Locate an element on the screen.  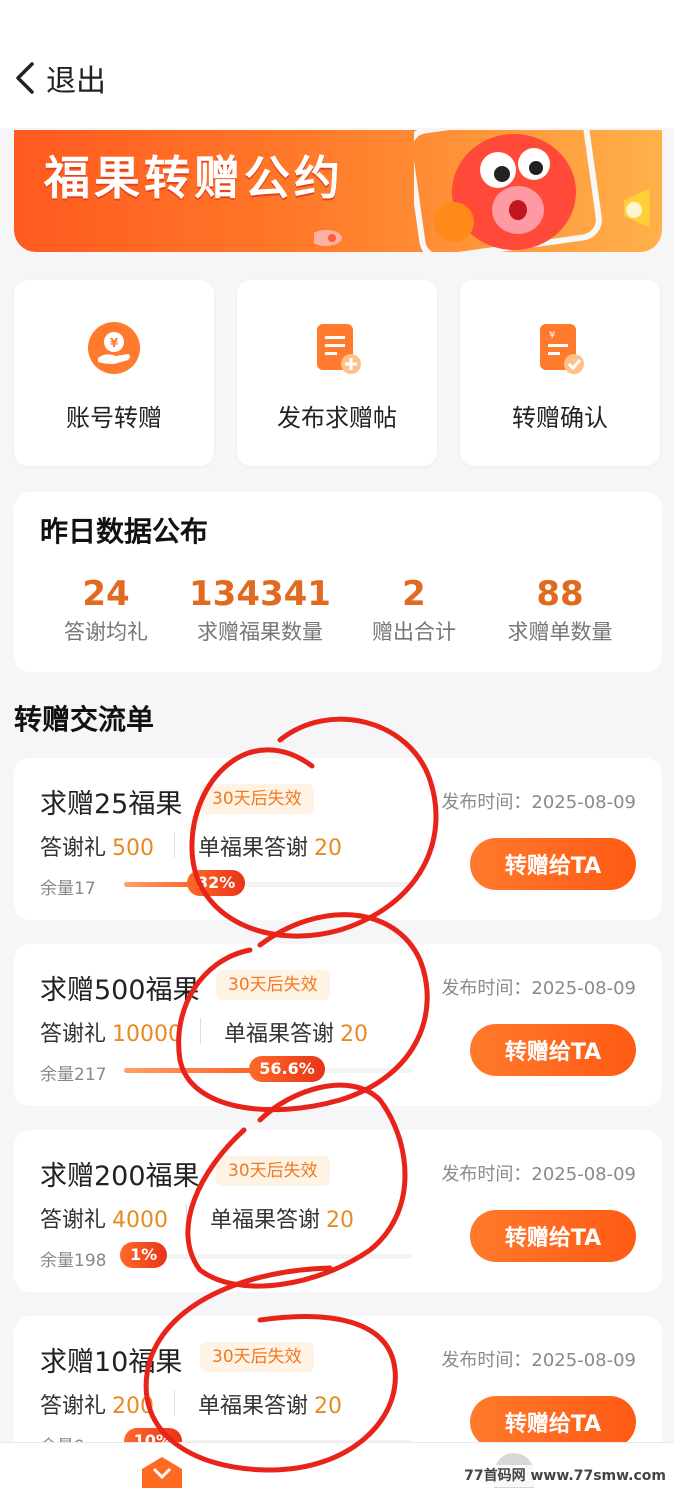
top-header: 退出 is located at coordinates (337, 64).